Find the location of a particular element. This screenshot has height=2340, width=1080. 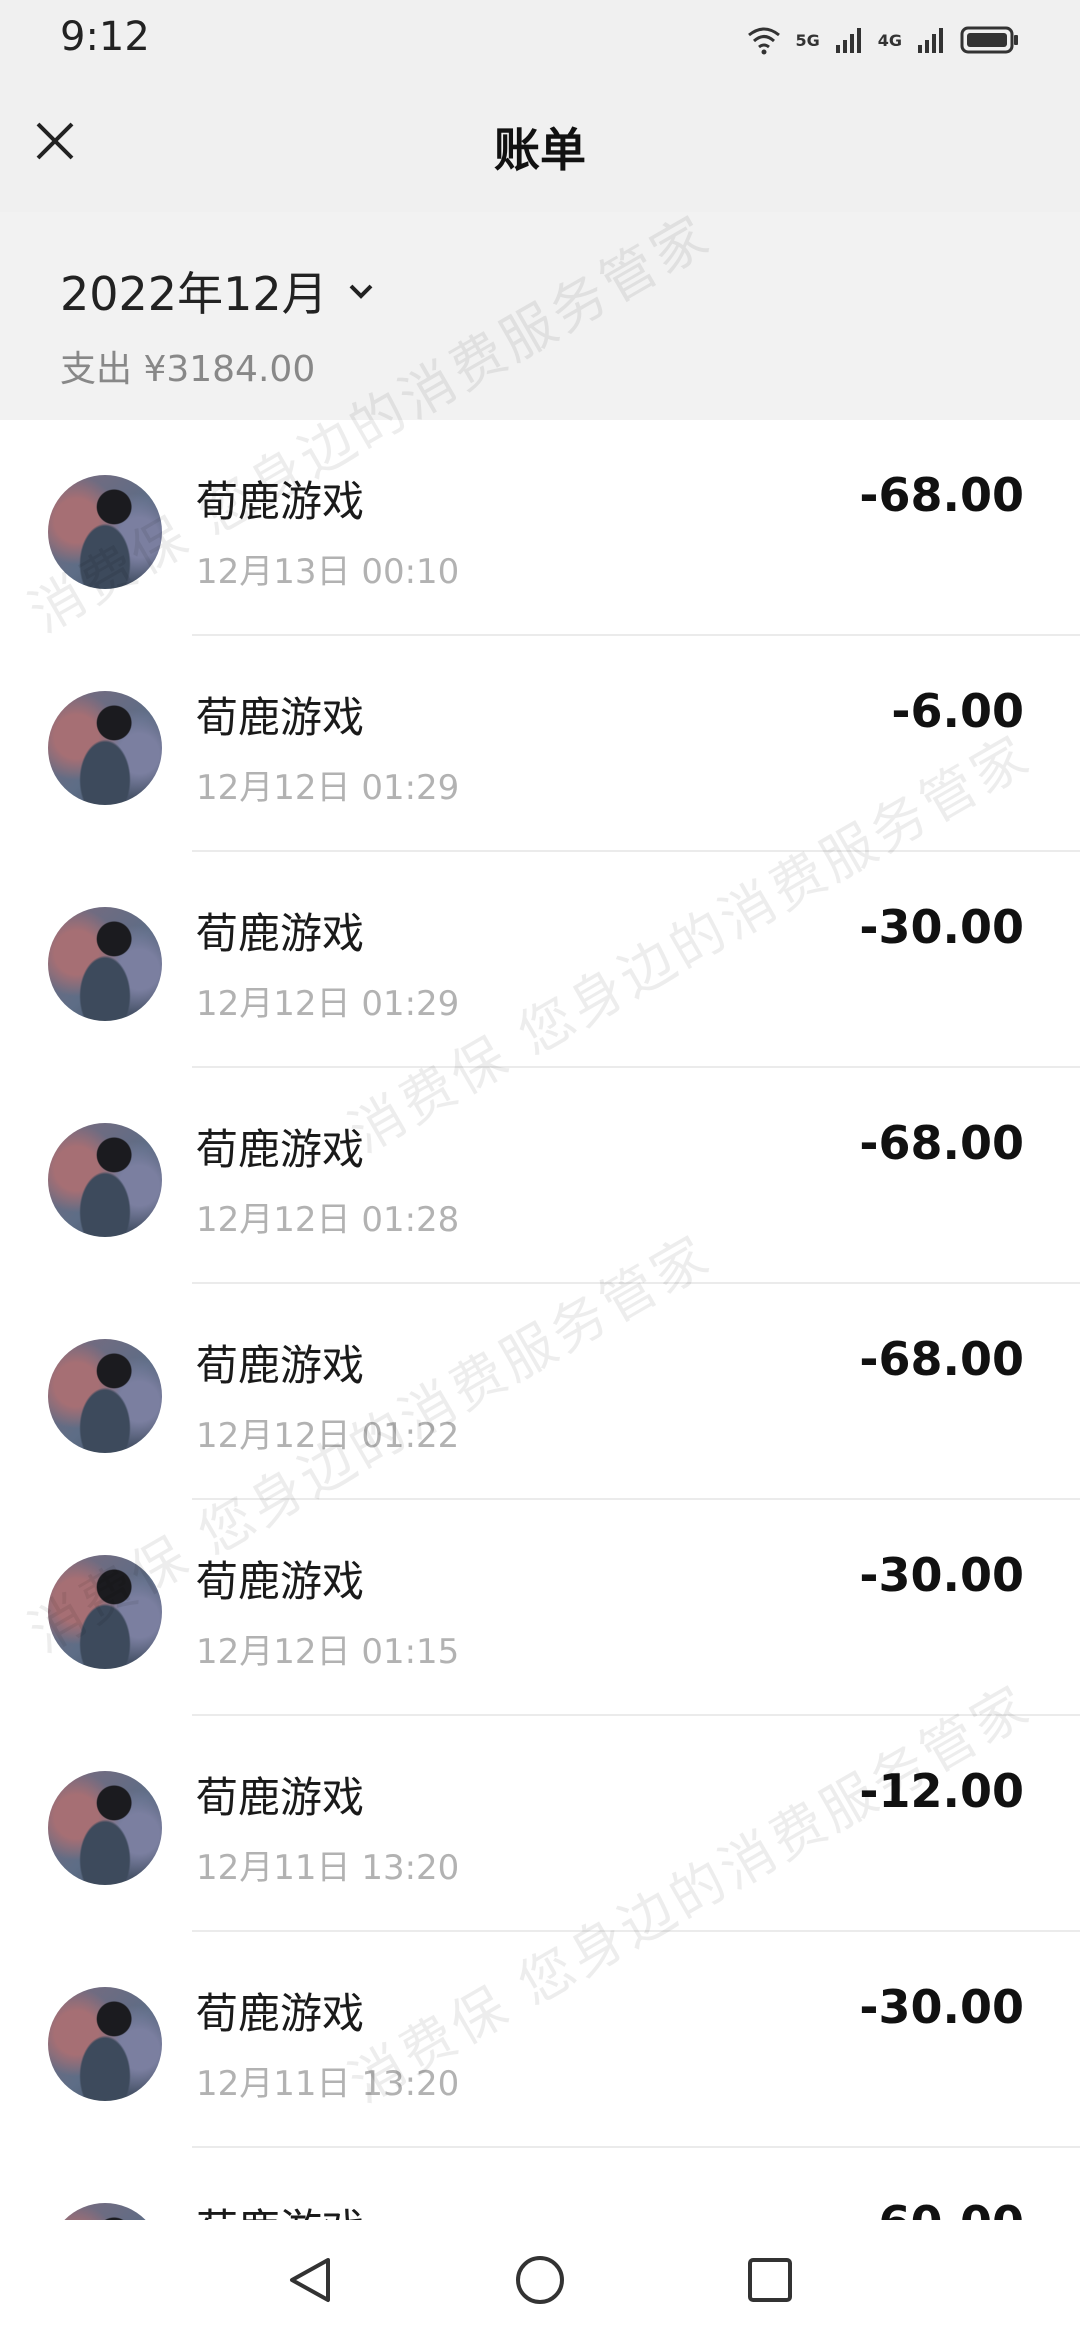

transaction-time: 12月12日 01:15 is located at coordinates (328, 1652).